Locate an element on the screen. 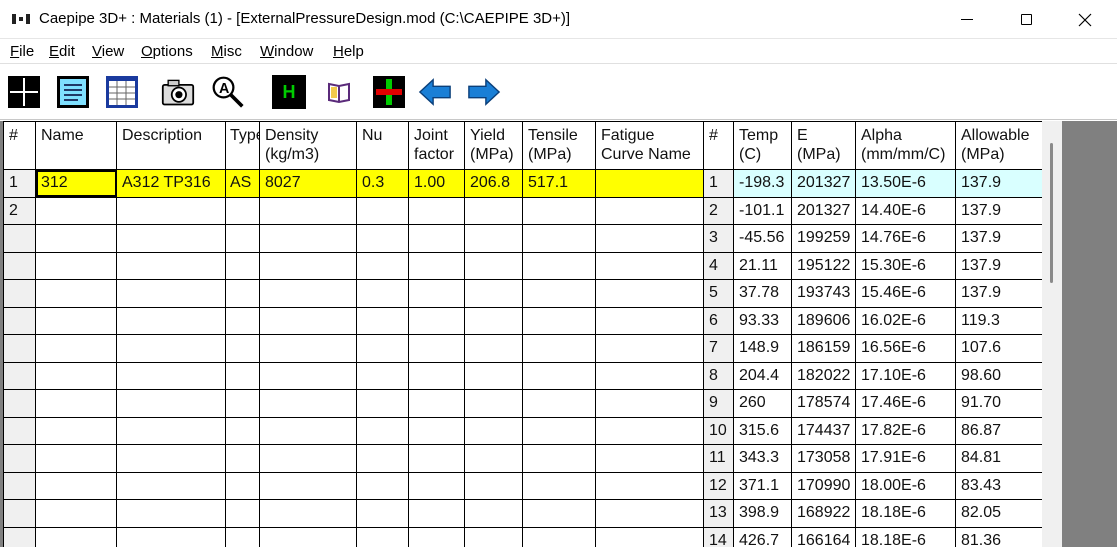  cell-alpha: 16.02E-6 is located at coordinates (905, 320).